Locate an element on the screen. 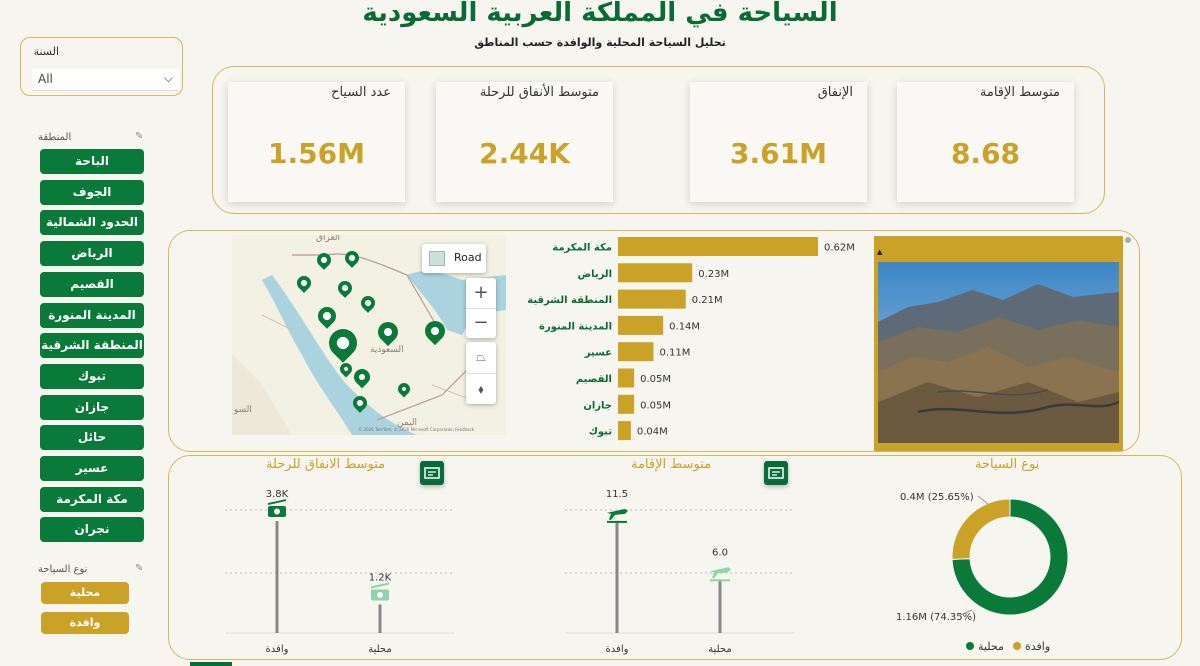 This screenshot has height=666, width=1200. zoom-out-button: − is located at coordinates (481, 323).